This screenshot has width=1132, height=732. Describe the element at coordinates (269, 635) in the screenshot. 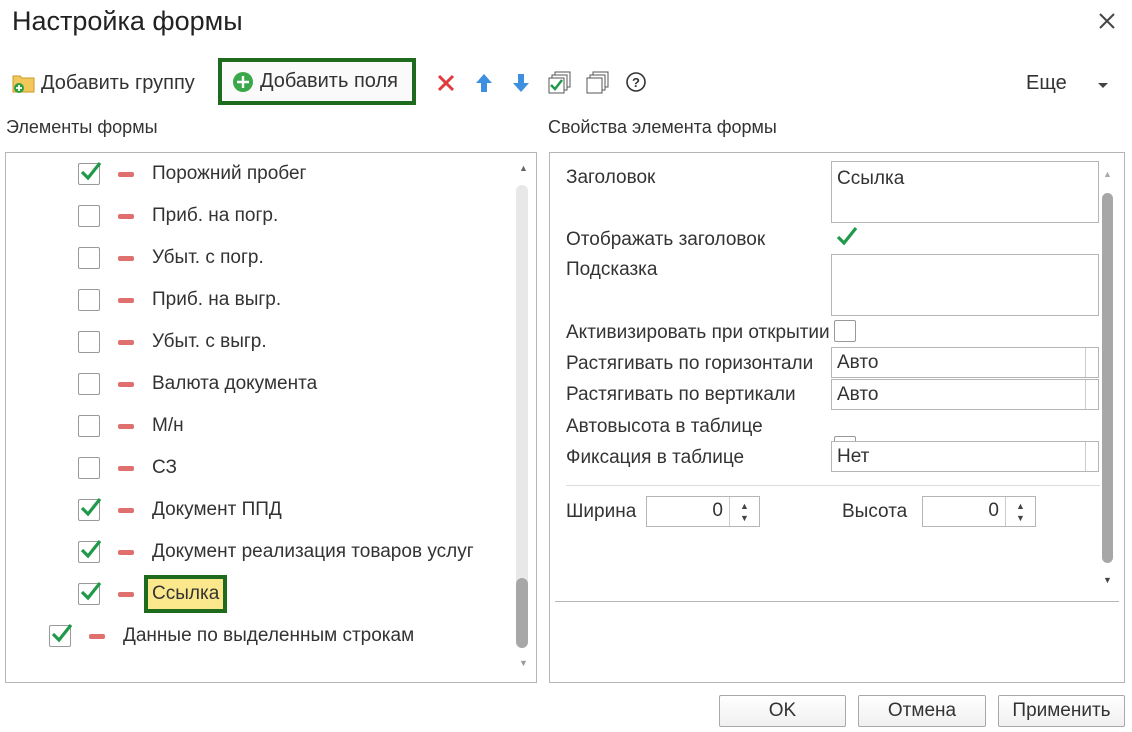

I see `tree-item-label: Данные по выделенным строкам` at that location.